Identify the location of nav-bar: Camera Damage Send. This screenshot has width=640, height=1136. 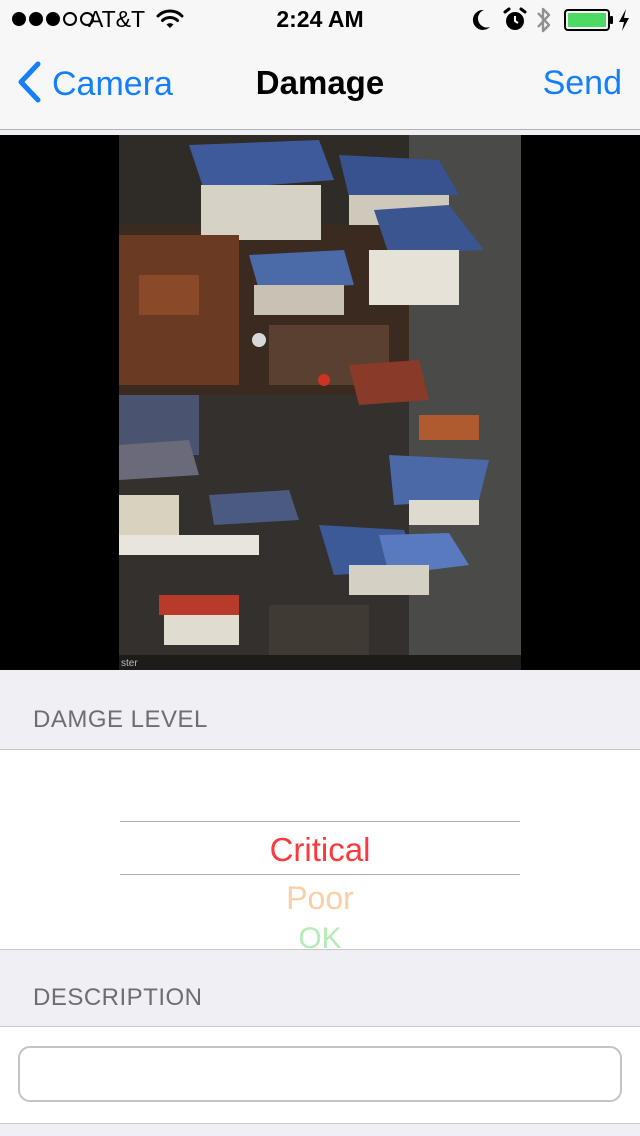
(320, 84).